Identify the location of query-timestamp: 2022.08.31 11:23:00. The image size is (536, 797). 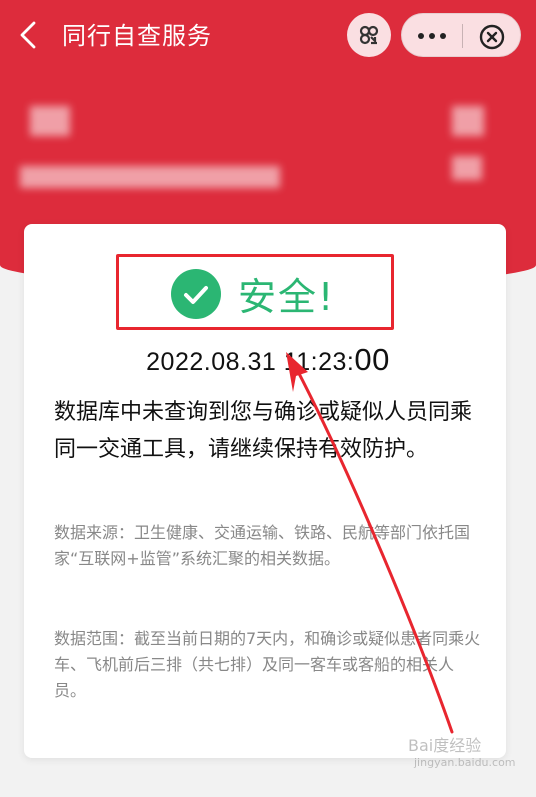
(268, 360).